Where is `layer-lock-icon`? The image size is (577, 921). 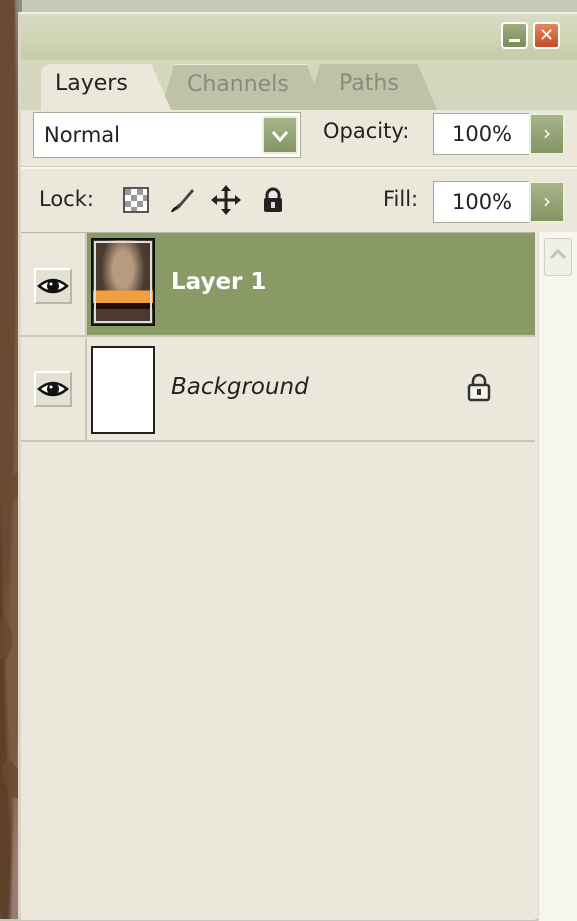 layer-lock-icon is located at coordinates (479, 387).